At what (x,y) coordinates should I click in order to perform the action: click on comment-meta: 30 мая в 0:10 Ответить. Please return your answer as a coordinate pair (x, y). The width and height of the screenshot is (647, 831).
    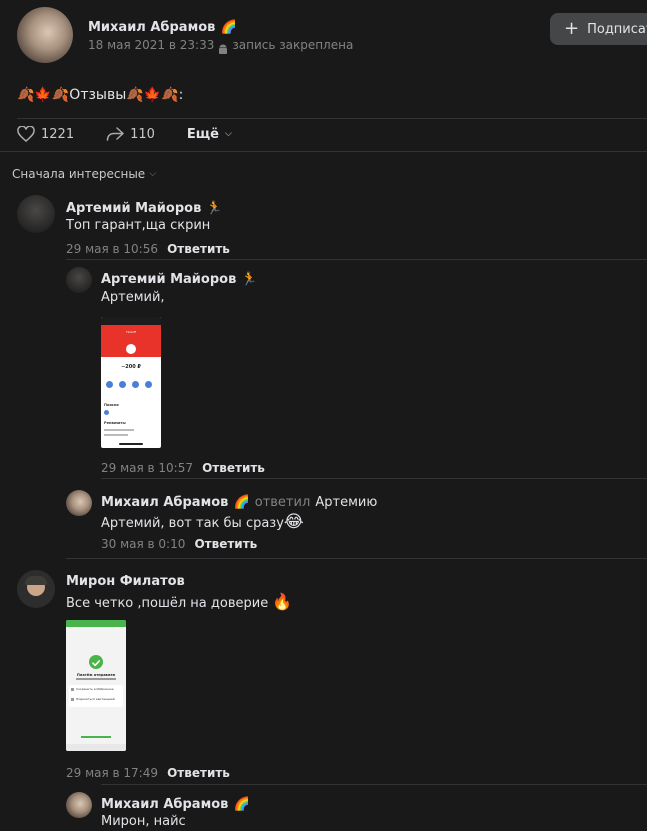
    Looking at the image, I should click on (179, 542).